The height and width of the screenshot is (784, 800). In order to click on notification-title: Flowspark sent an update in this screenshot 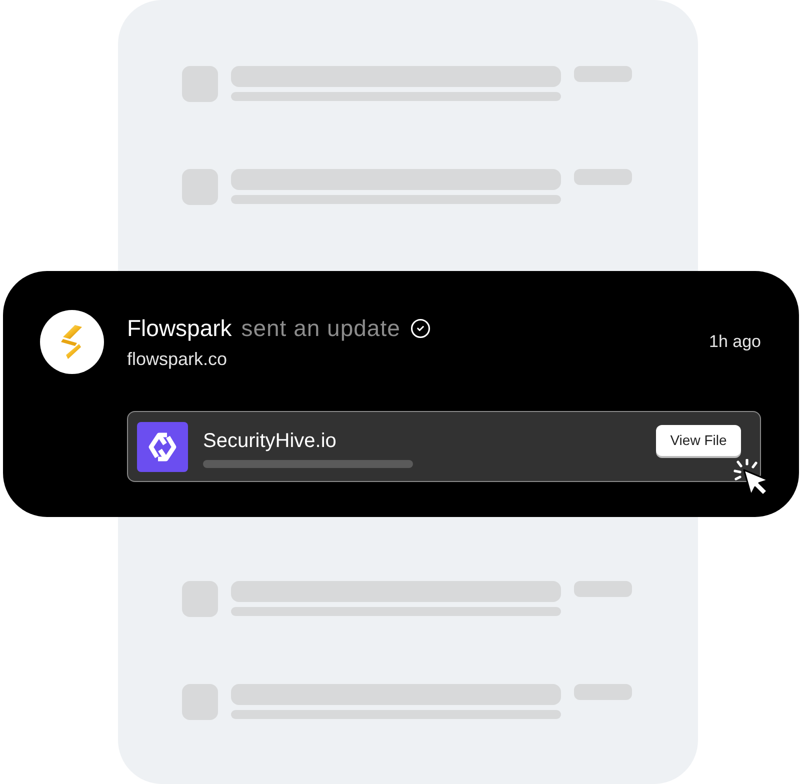, I will do `click(263, 328)`.